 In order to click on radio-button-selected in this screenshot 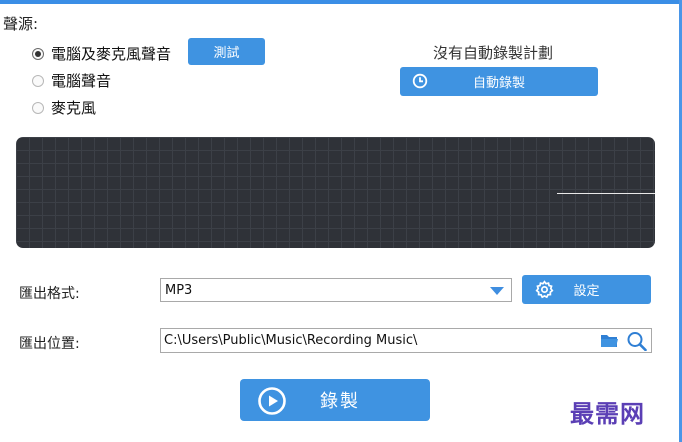, I will do `click(38, 53)`.